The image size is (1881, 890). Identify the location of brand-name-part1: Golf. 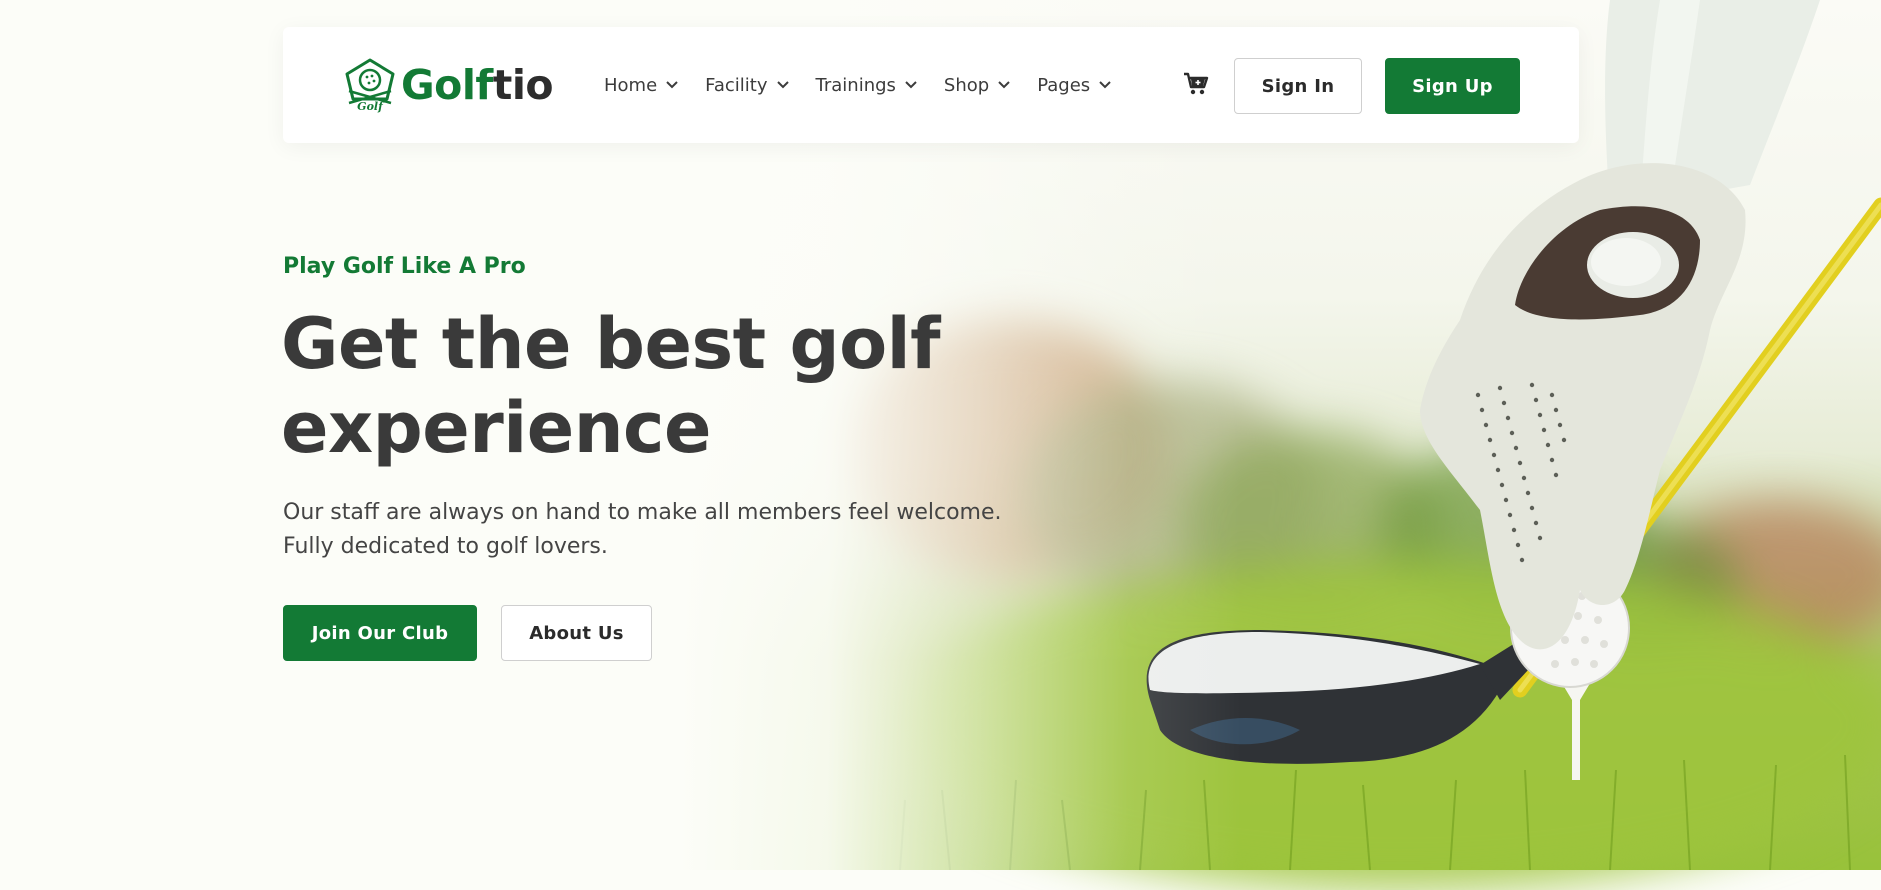
(447, 85).